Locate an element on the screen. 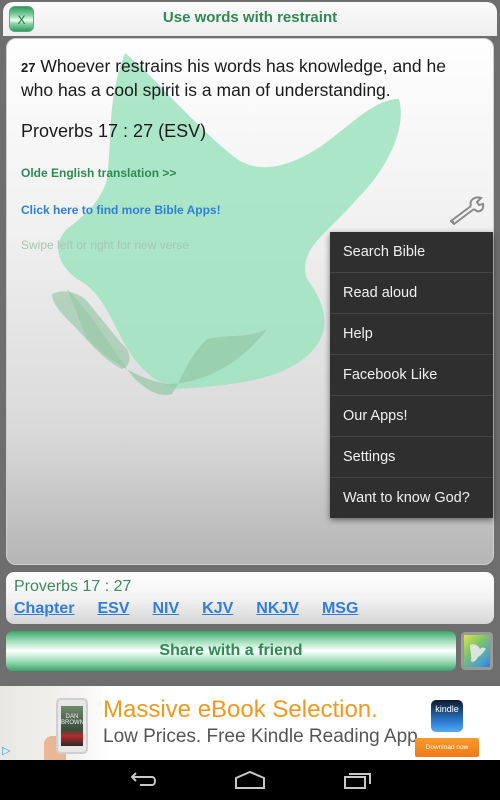  version-link-msg: MSG is located at coordinates (340, 609).